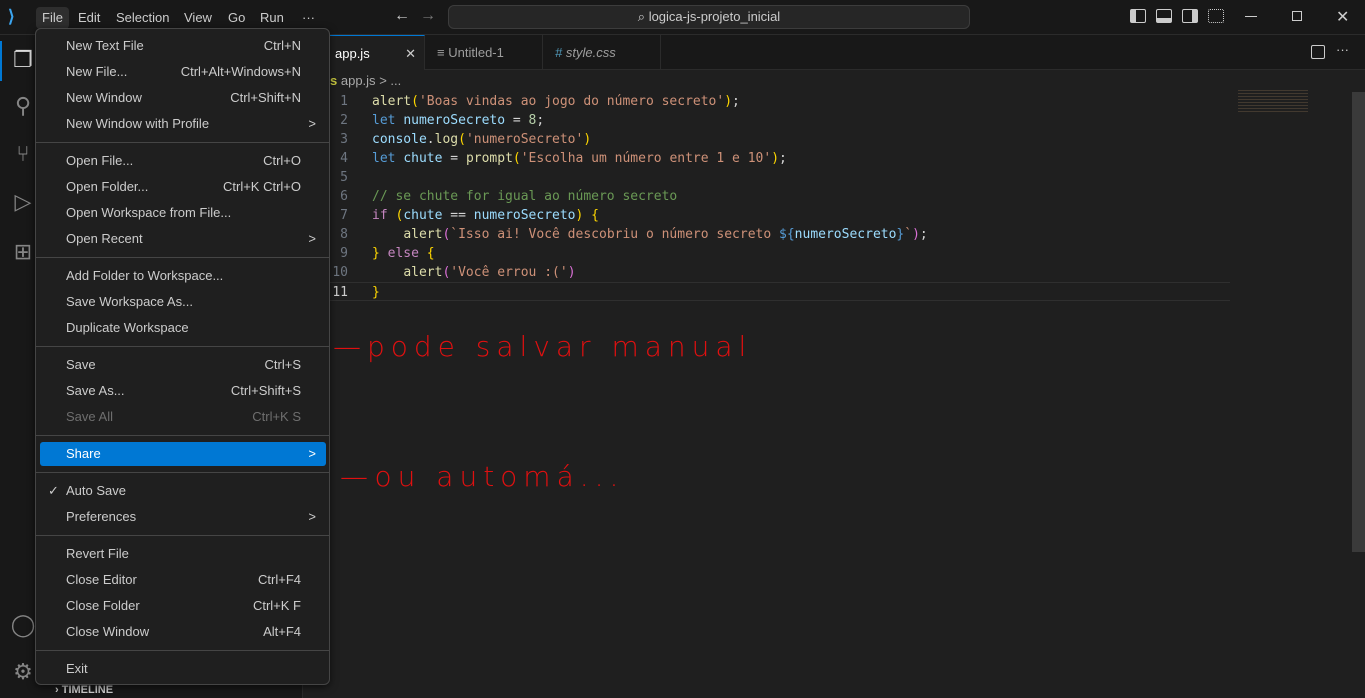 The image size is (1365, 698). What do you see at coordinates (183, 491) in the screenshot?
I see `menu-item-auto-save: ✓ Auto Save` at bounding box center [183, 491].